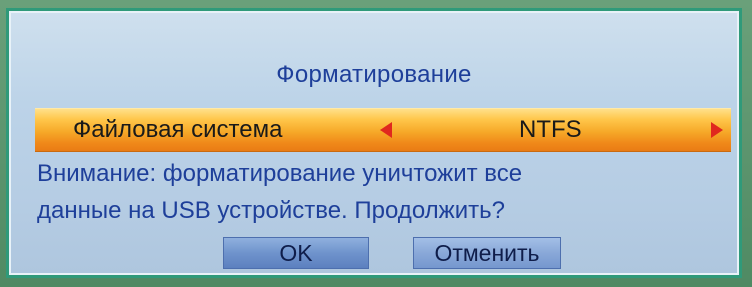 The height and width of the screenshot is (287, 752). Describe the element at coordinates (178, 129) in the screenshot. I see `filesystem-label: Файловая система` at that location.